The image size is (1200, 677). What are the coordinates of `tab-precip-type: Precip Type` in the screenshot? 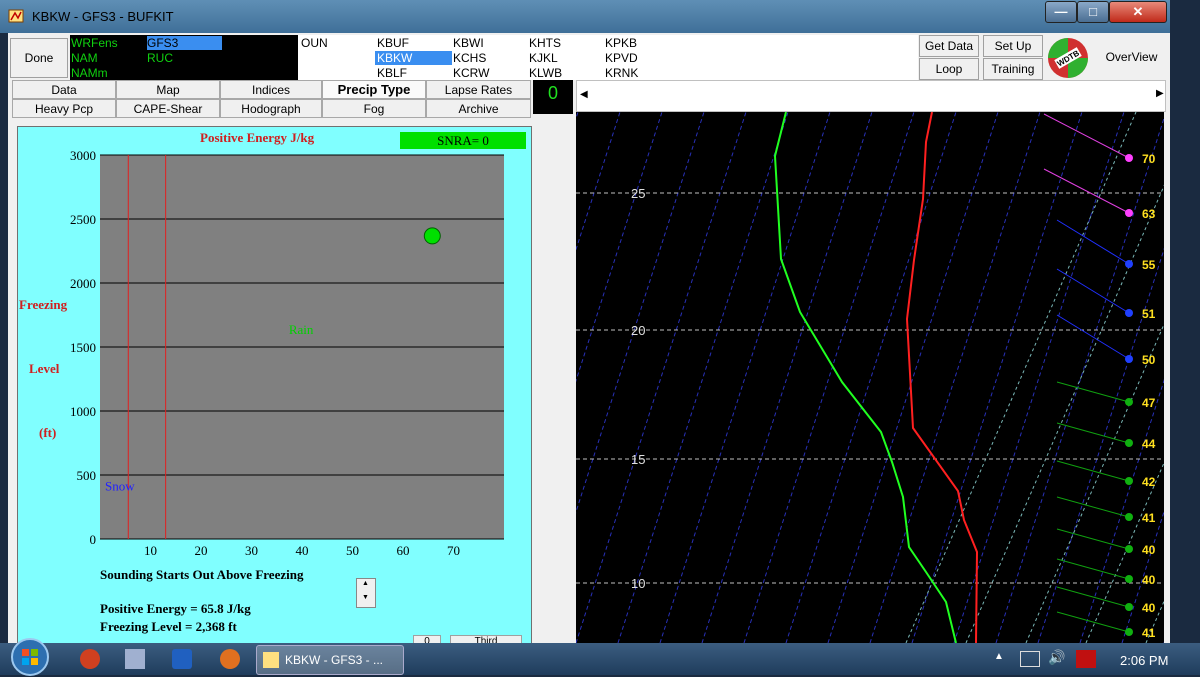 It's located at (374, 89).